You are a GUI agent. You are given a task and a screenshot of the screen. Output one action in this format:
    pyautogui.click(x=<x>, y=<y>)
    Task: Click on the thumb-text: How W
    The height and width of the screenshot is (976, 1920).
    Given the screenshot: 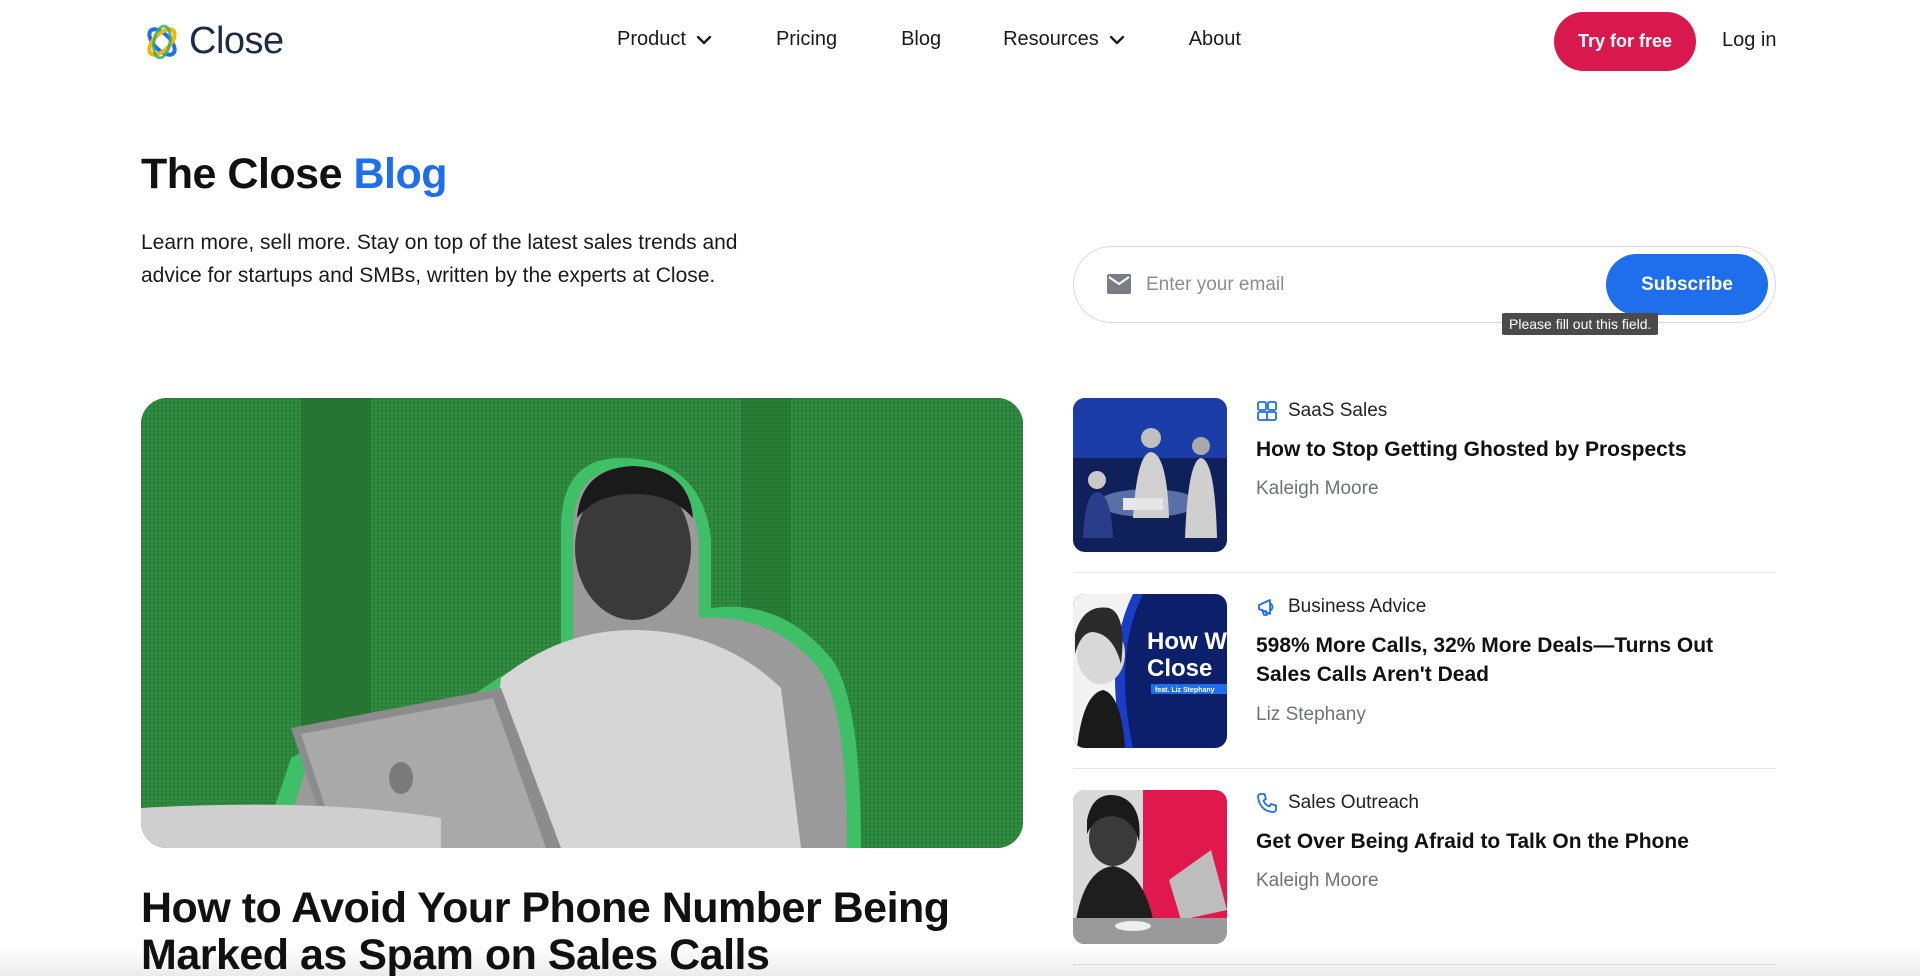 What is the action you would take?
    pyautogui.click(x=1187, y=641)
    